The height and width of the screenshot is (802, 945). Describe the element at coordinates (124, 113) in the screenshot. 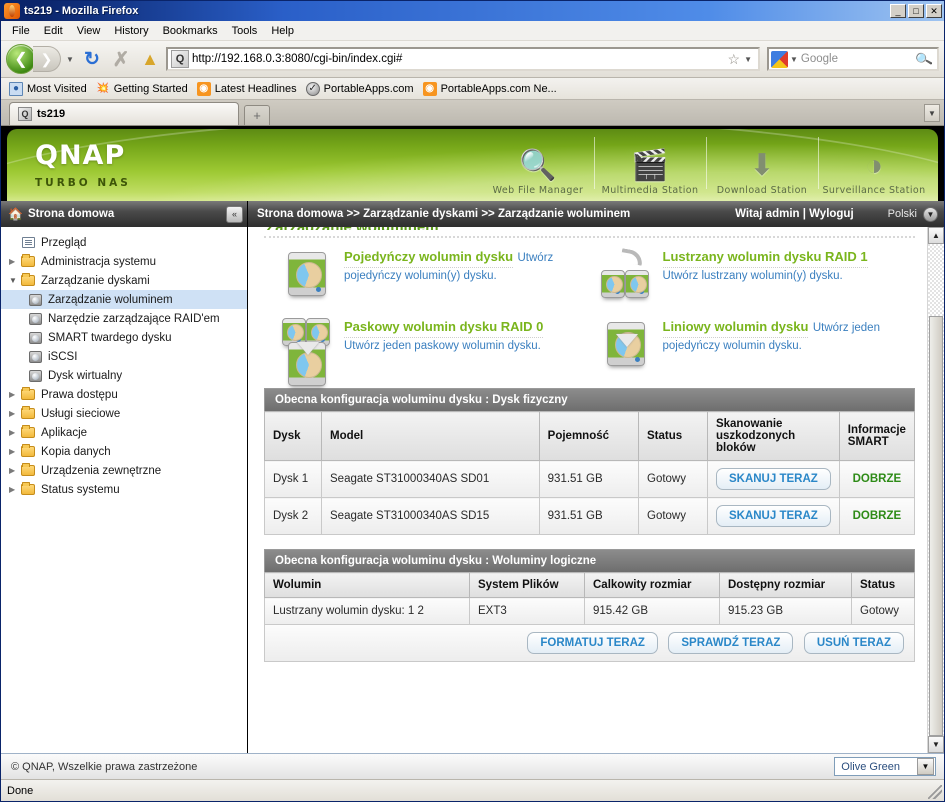

I see `tab-ts219: Q ts219` at that location.